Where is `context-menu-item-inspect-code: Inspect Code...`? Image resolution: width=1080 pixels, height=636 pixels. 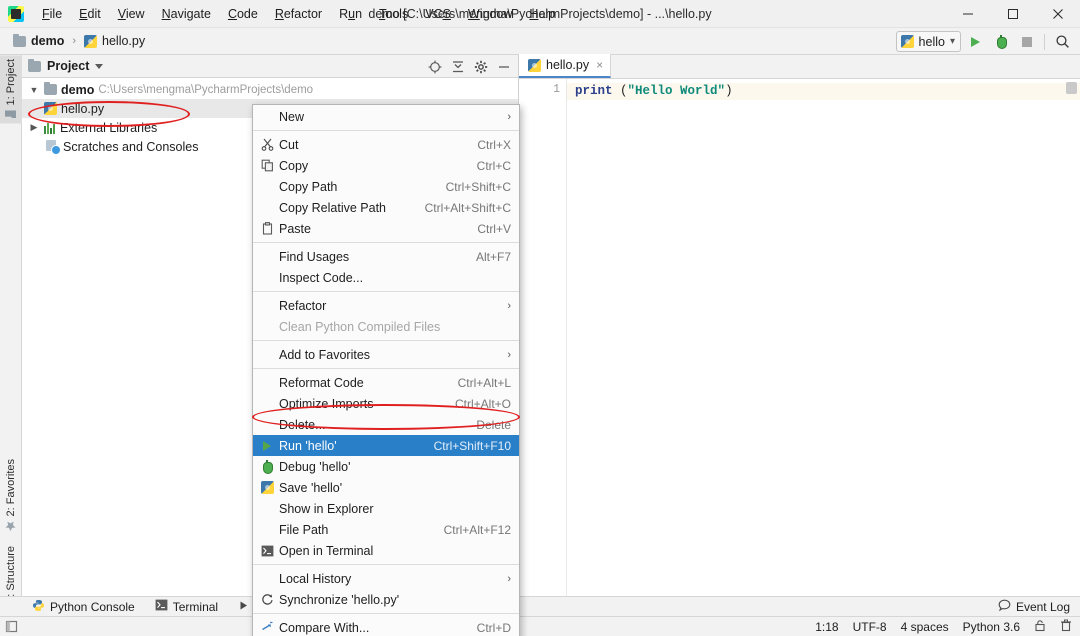
context-menu-item-inspect-code: Inspect Code... is located at coordinates (386, 277).